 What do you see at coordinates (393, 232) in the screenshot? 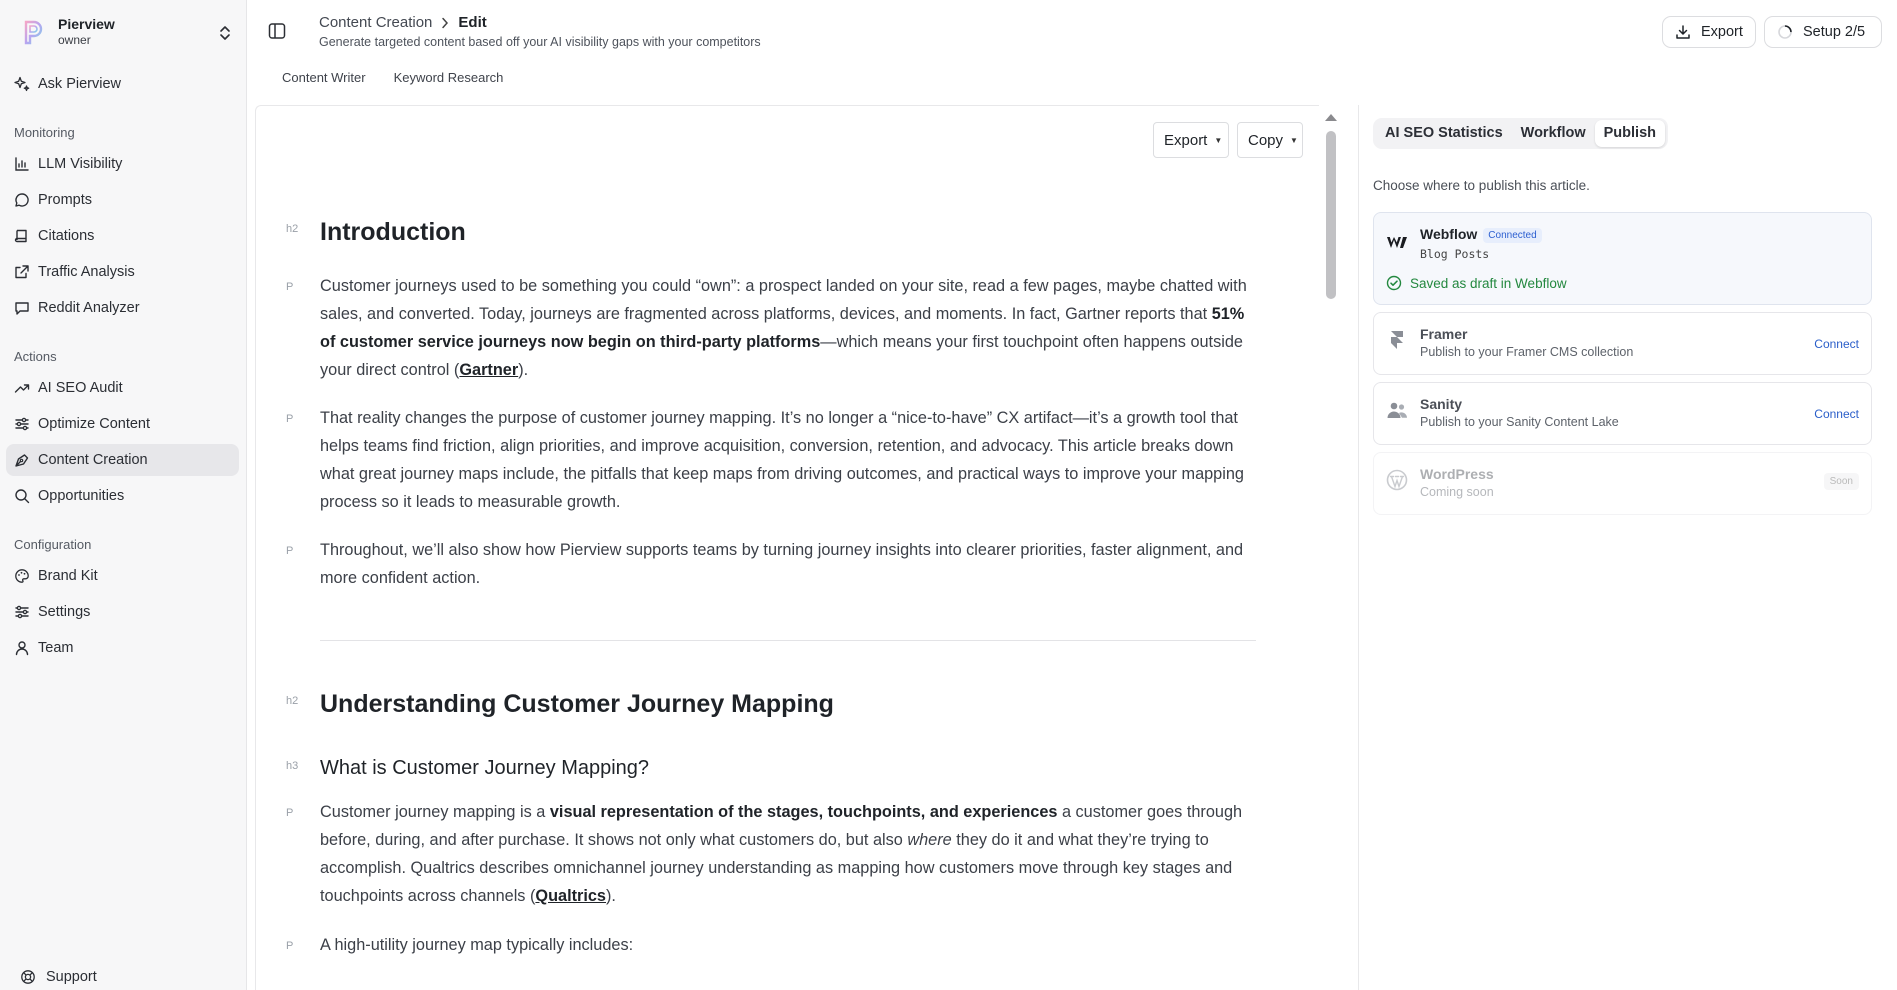
I see `heading-introduction: Introduction` at bounding box center [393, 232].